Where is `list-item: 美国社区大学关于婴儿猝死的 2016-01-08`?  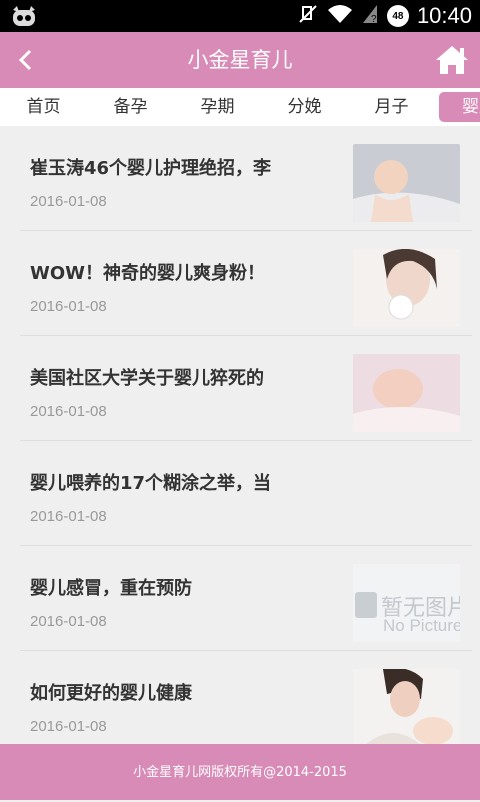
list-item: 美国社区大学关于婴儿猝死的 2016-01-08 is located at coordinates (246, 388).